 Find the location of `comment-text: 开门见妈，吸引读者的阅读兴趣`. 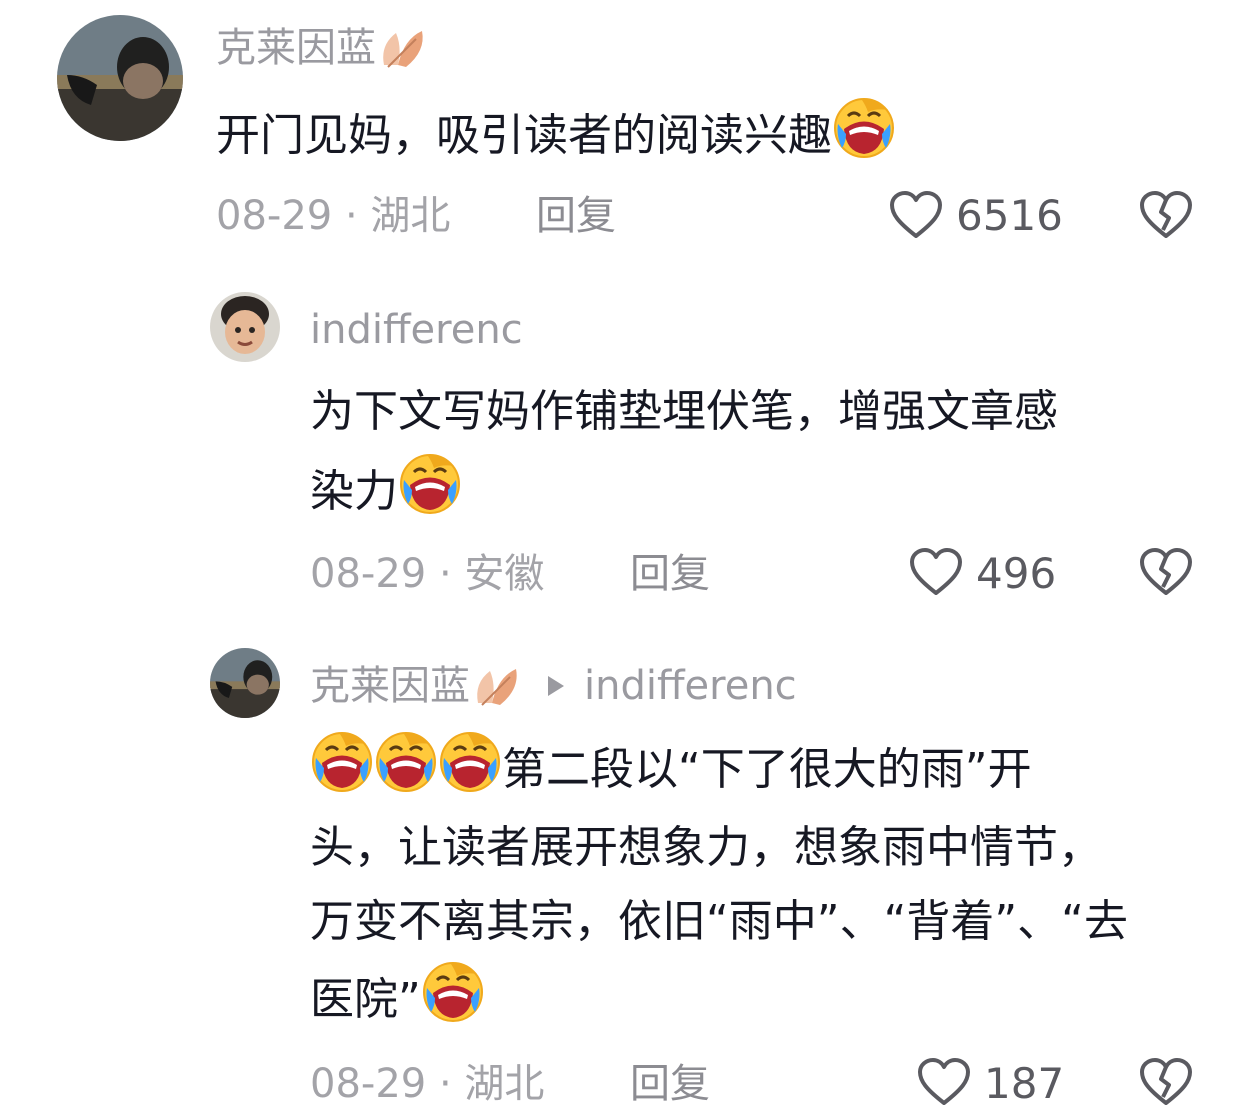

comment-text: 开门见妈，吸引读者的阅读兴趣 is located at coordinates (556, 134).